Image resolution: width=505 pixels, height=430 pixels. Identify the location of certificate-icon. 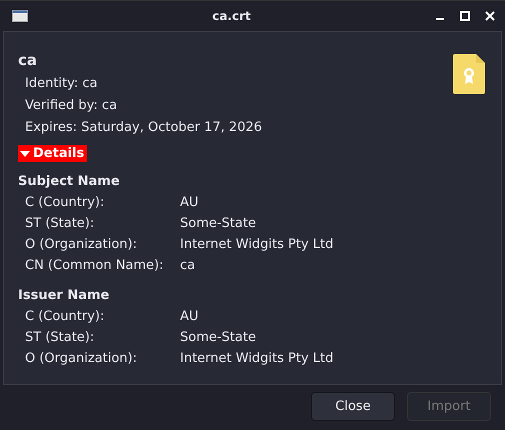
(469, 74).